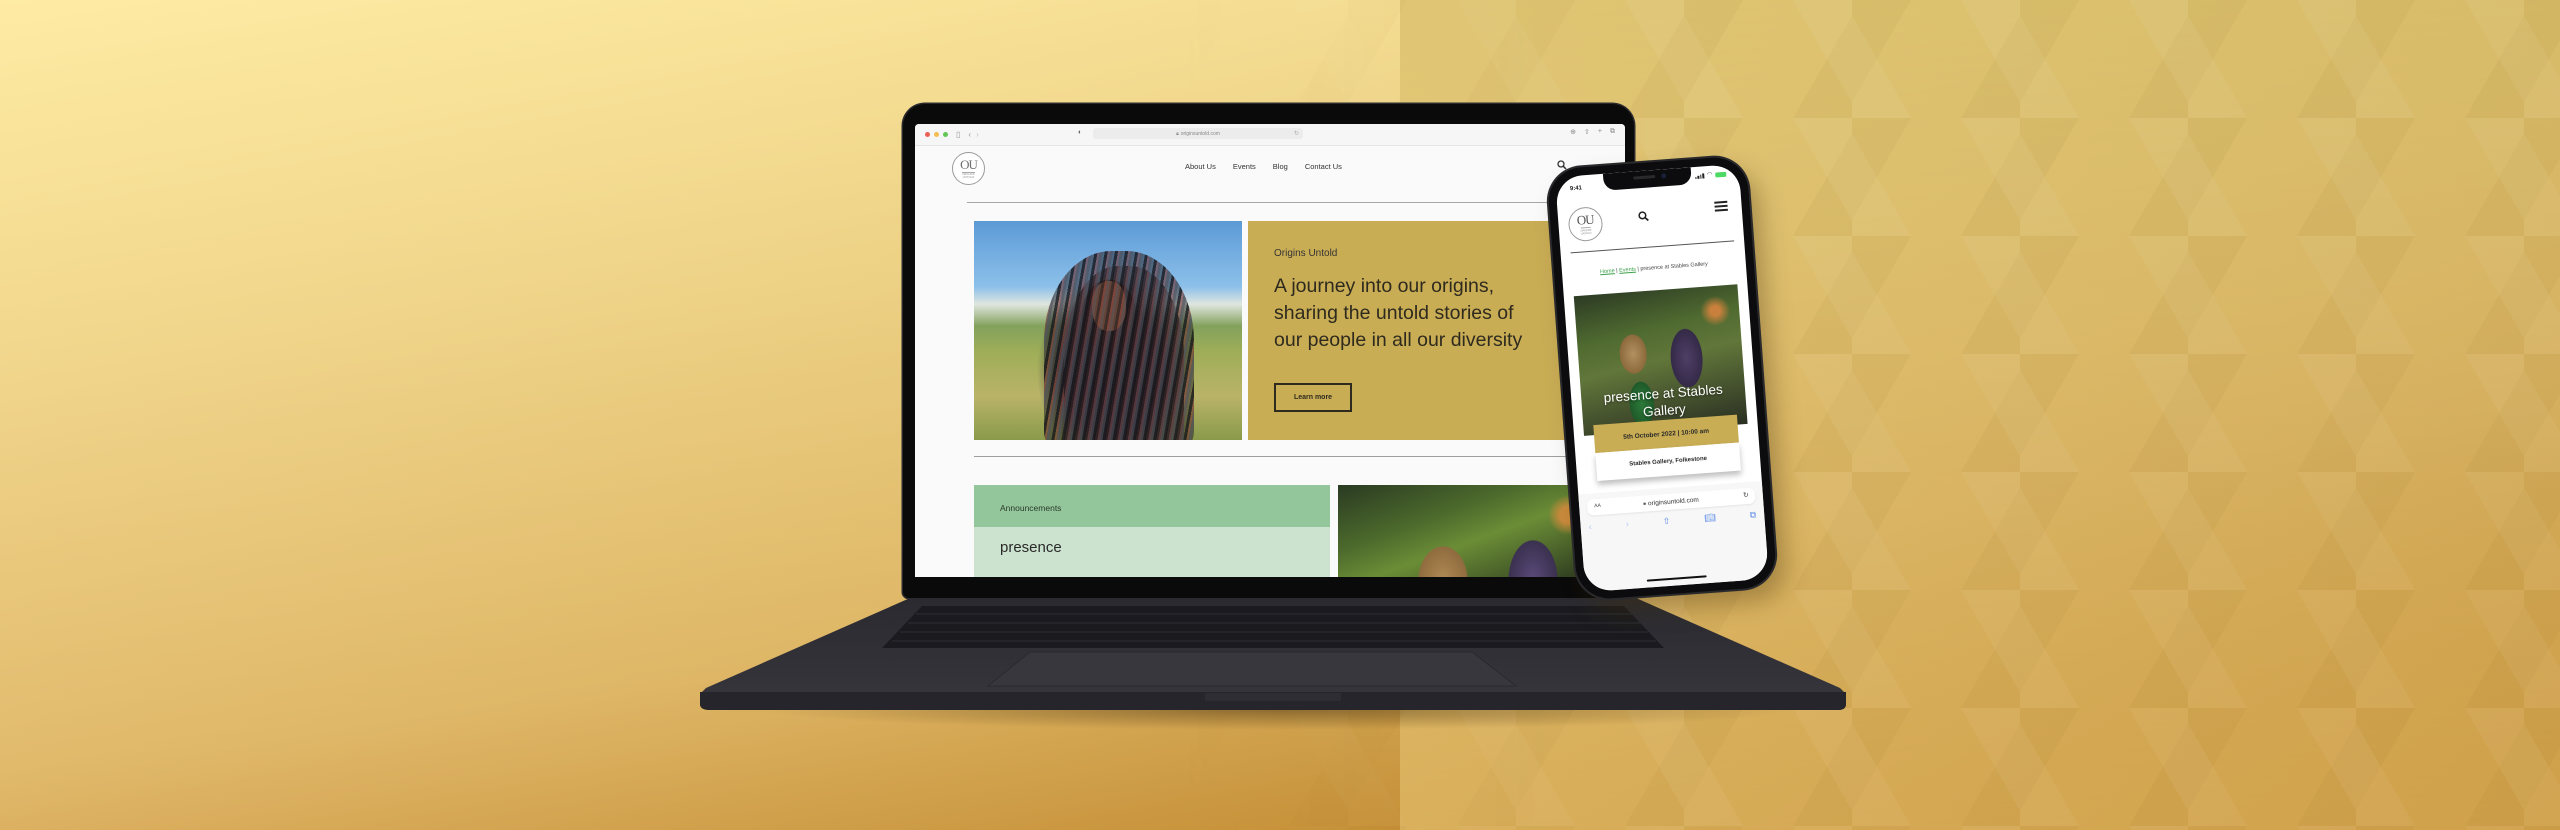 This screenshot has height=830, width=2560. What do you see at coordinates (1700, 175) in the screenshot?
I see `signal-icon` at bounding box center [1700, 175].